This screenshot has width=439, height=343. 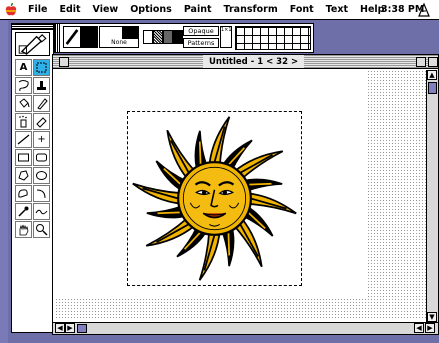 What do you see at coordinates (421, 62) in the screenshot?
I see `zoom-box` at bounding box center [421, 62].